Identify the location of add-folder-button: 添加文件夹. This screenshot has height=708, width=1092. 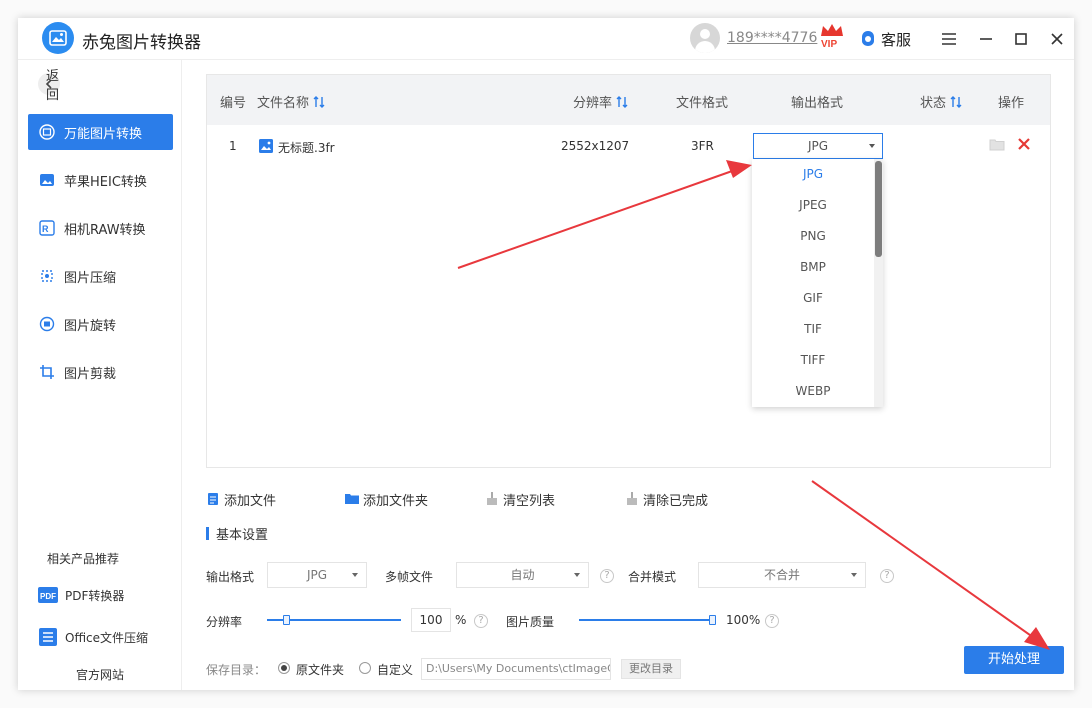
(387, 499).